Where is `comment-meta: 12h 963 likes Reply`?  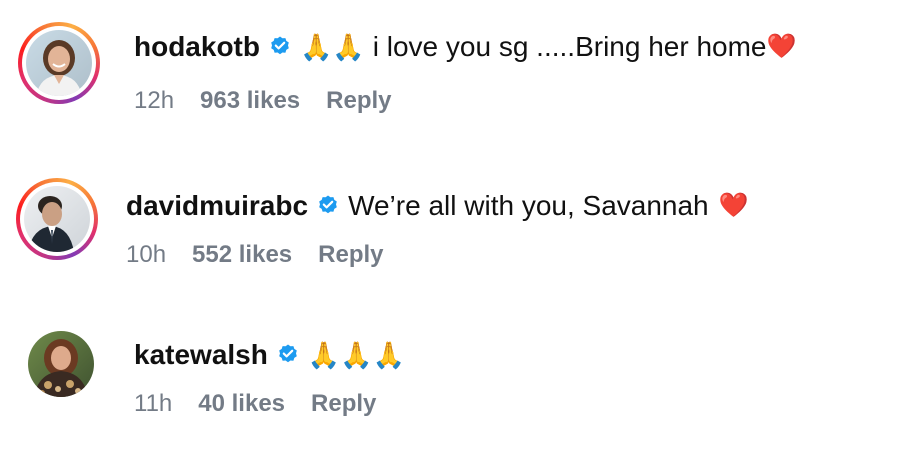
comment-meta: 12h 963 likes Reply is located at coordinates (263, 101).